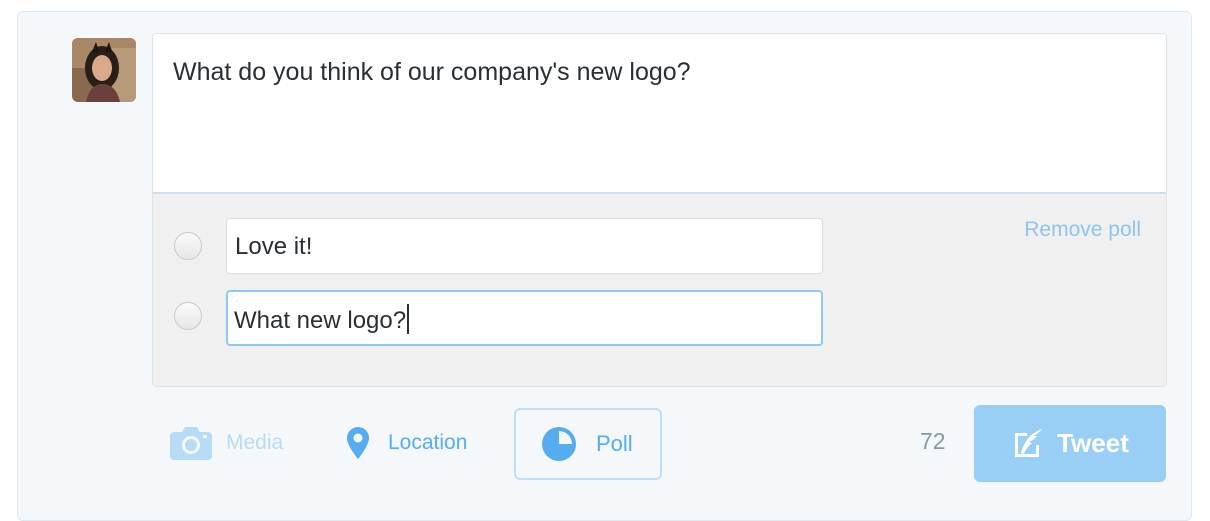 Image resolution: width=1210 pixels, height=521 pixels. Describe the element at coordinates (559, 444) in the screenshot. I see `pie-chart-icon` at that location.